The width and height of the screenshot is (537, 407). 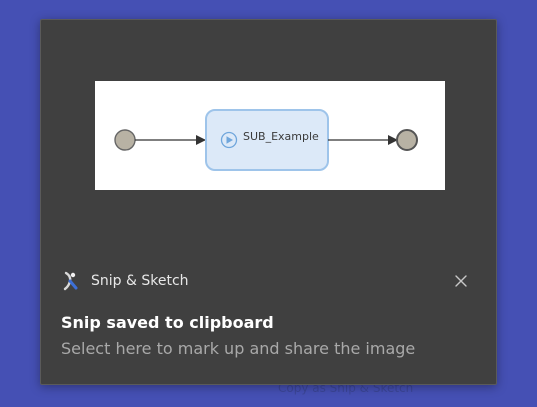 I want to click on close-icon, so click(x=461, y=281).